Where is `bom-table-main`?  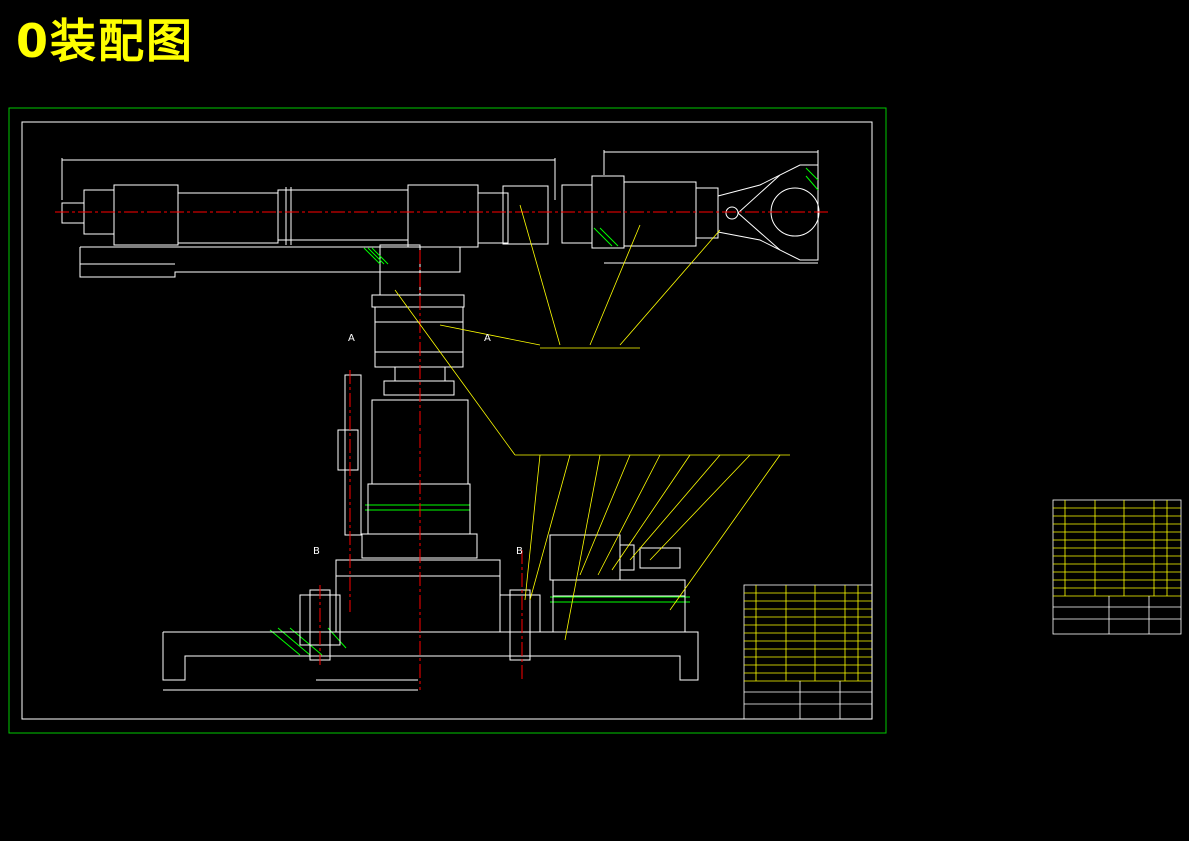
bom-table-main is located at coordinates (808, 652).